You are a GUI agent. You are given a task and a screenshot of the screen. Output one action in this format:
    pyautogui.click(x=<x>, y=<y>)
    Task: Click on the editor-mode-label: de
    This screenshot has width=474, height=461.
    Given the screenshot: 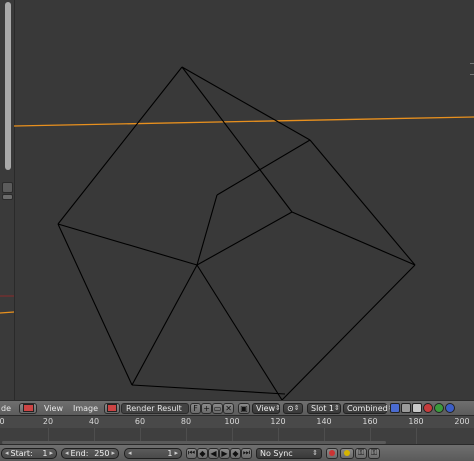 What is the action you would take?
    pyautogui.click(x=9, y=408)
    